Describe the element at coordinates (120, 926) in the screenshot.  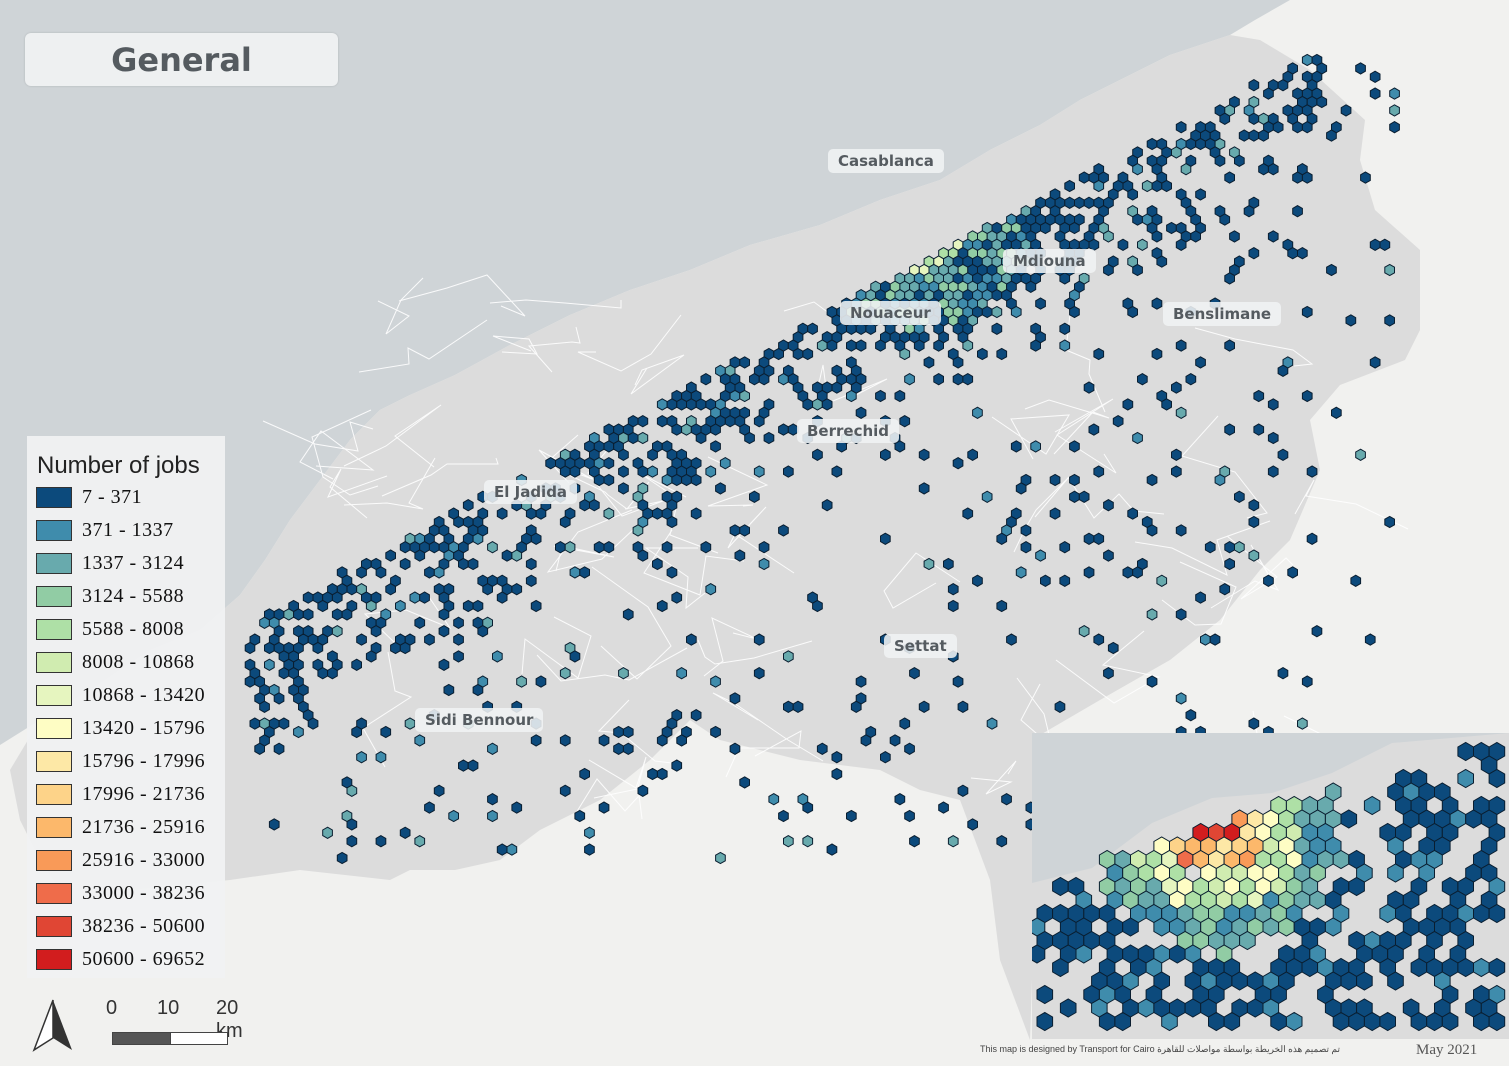
I see `legend-item: 38236 - 50600` at that location.